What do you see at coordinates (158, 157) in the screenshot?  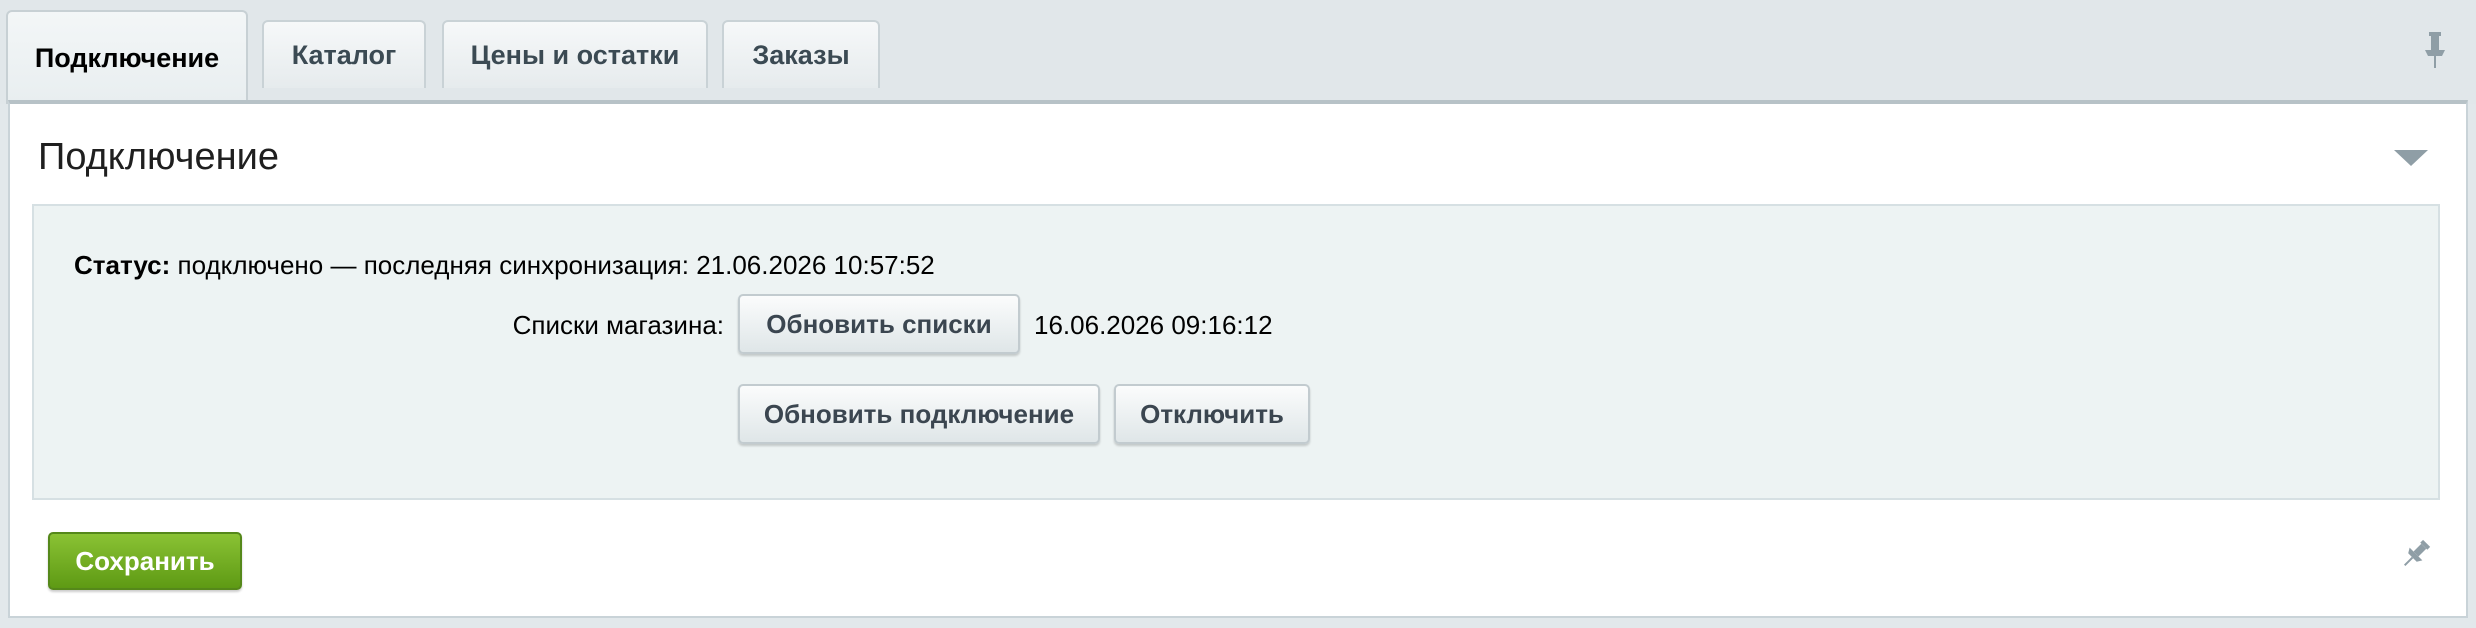 I see `section-title: Подключение` at bounding box center [158, 157].